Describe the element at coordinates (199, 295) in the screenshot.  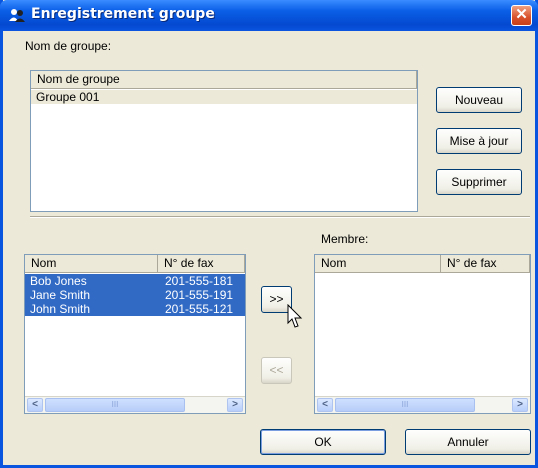
I see `contact-fax: 201-555-191` at that location.